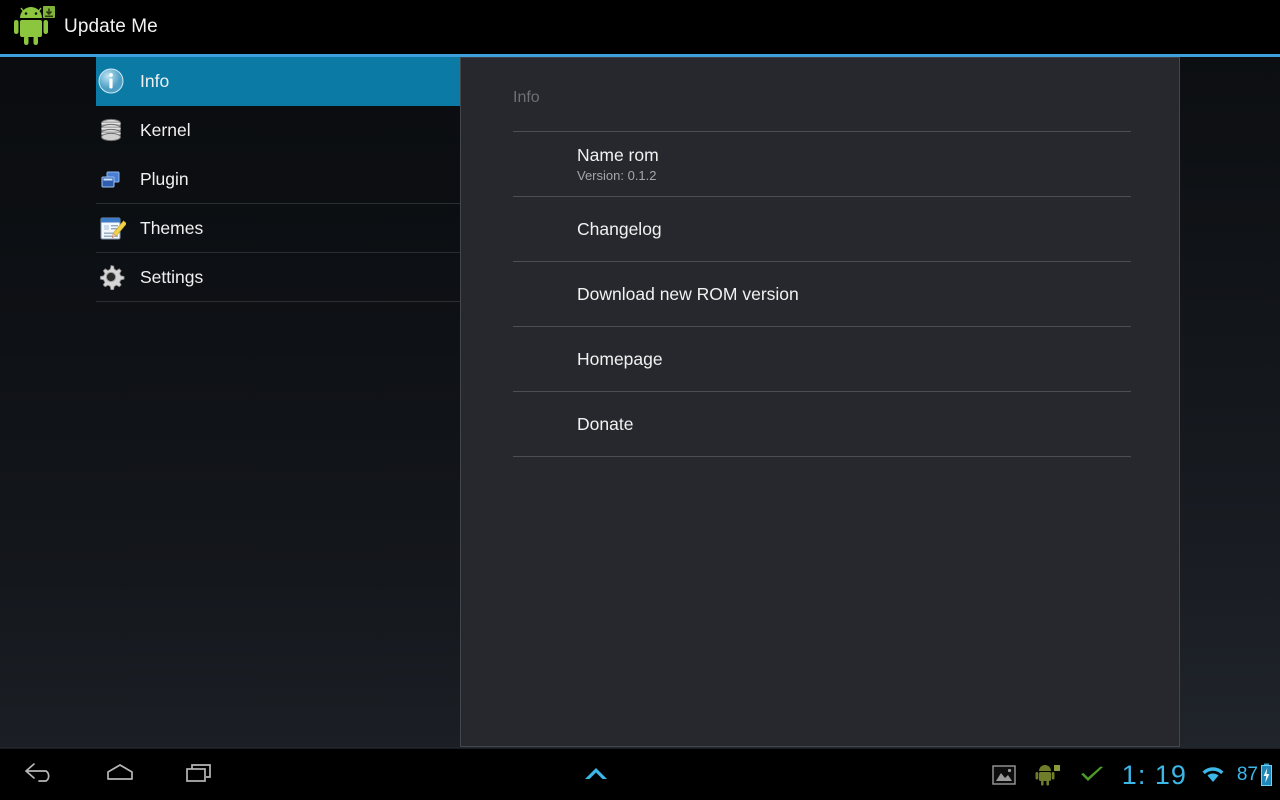 The width and height of the screenshot is (1280, 800). Describe the element at coordinates (822, 359) in the screenshot. I see `list-item-homepage: Homepage` at that location.